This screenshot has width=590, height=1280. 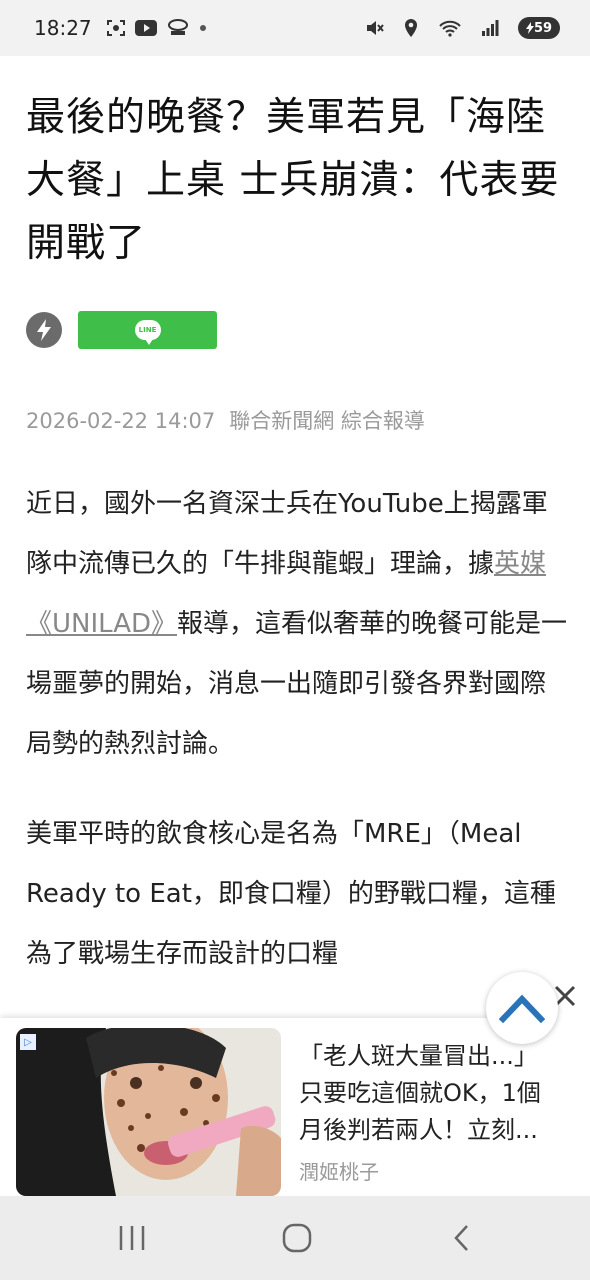 I want to click on bolt-button, so click(x=44, y=330).